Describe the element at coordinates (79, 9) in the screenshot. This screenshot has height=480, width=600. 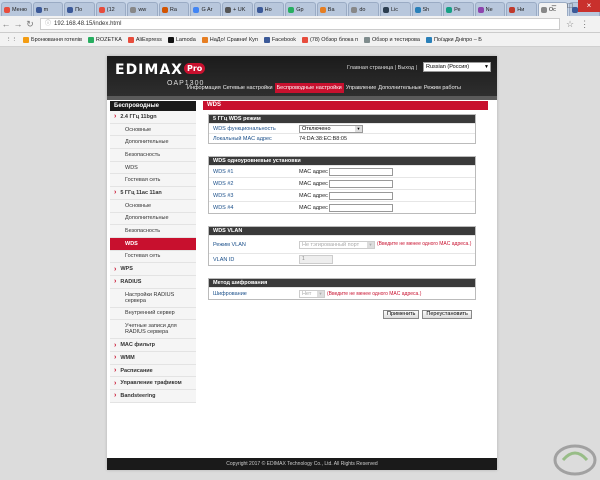
I see `browser-tab: По` at that location.